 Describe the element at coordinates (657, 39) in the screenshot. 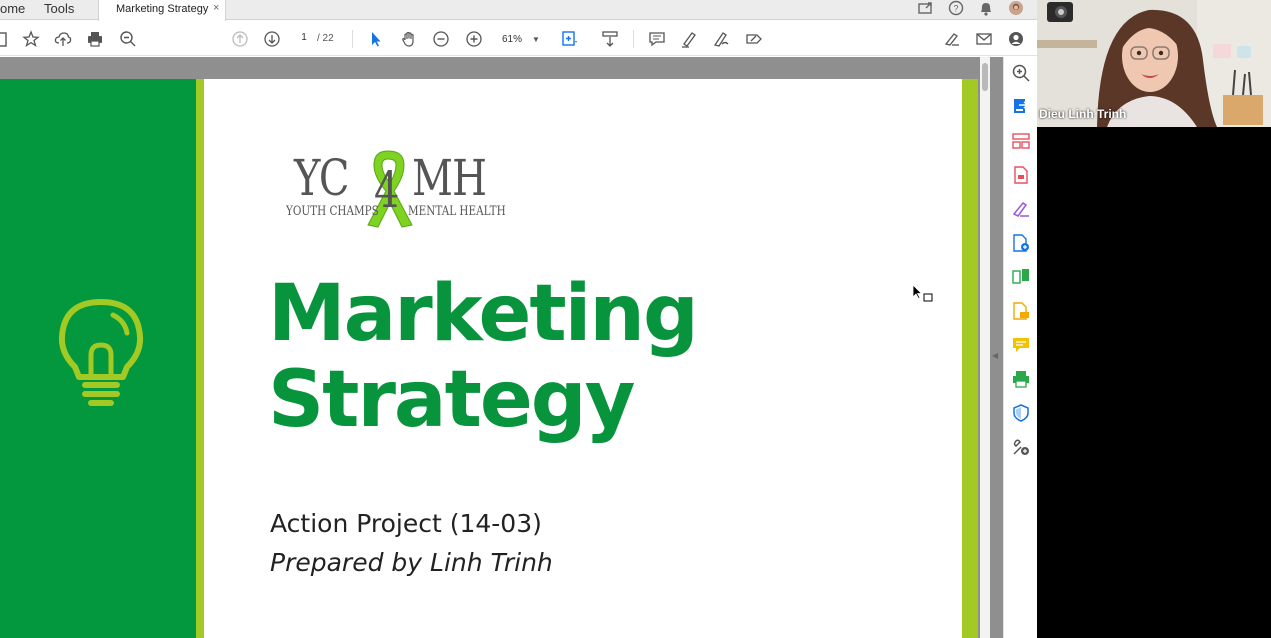

I see `comment-icon` at that location.